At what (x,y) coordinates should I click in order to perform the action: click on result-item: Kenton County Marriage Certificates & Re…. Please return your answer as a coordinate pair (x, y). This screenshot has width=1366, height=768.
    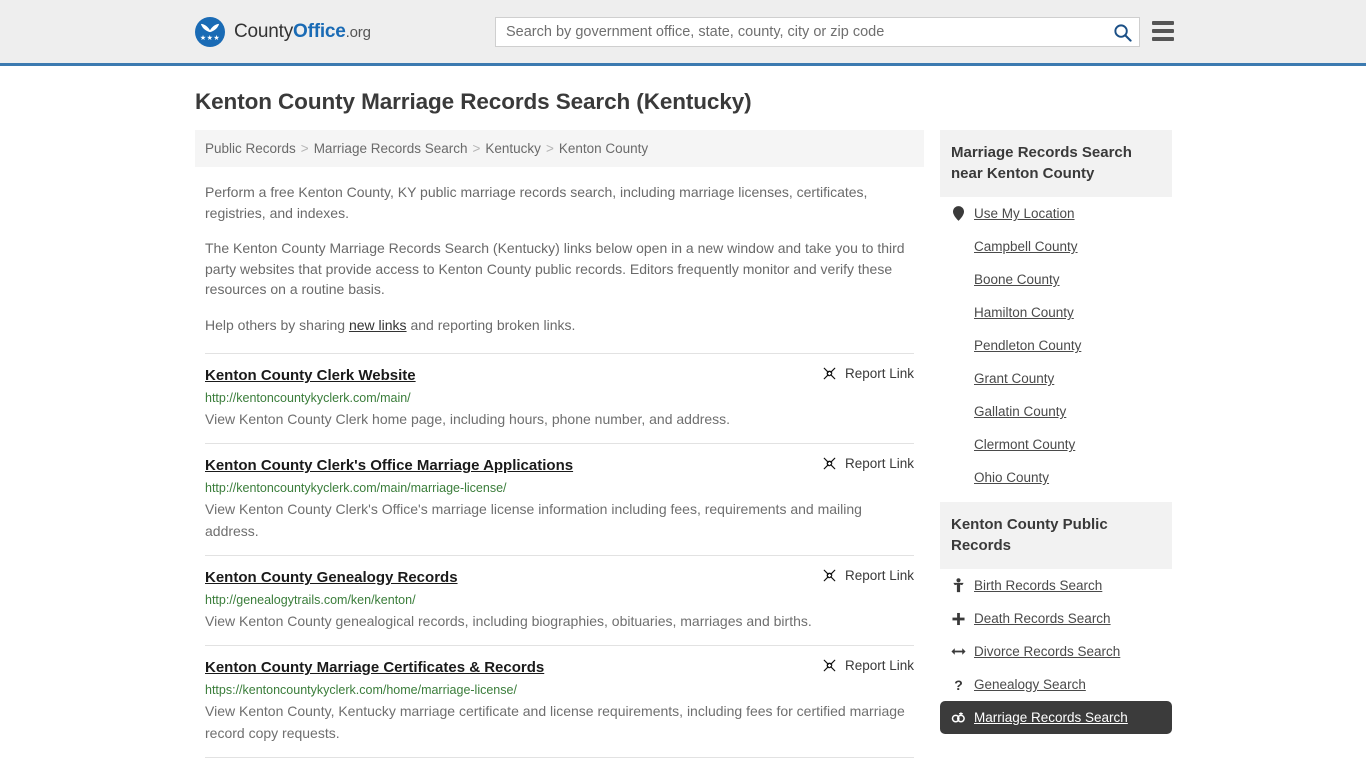
    Looking at the image, I should click on (559, 701).